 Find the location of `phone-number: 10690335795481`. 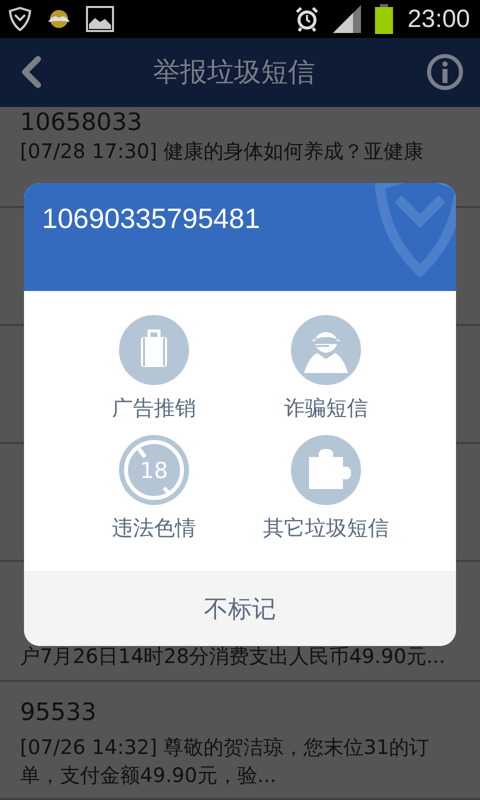

phone-number: 10690335795481 is located at coordinates (152, 219).